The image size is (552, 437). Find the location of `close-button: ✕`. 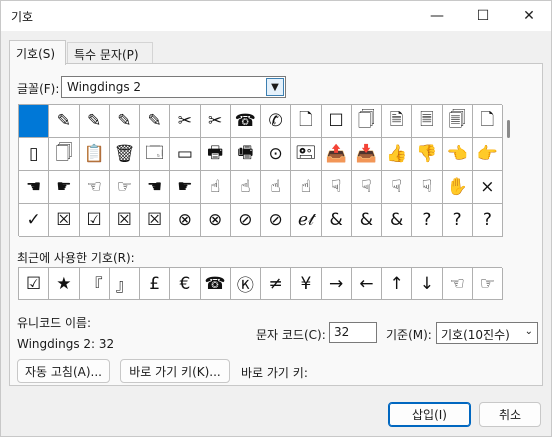

close-button: ✕ is located at coordinates (529, 16).